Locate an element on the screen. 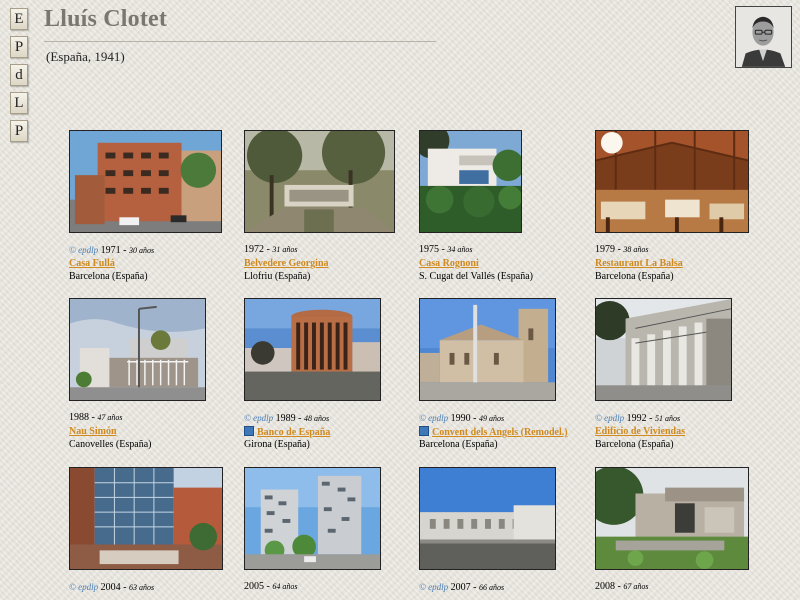 The height and width of the screenshot is (600, 800). work-age: 31 años is located at coordinates (285, 249).